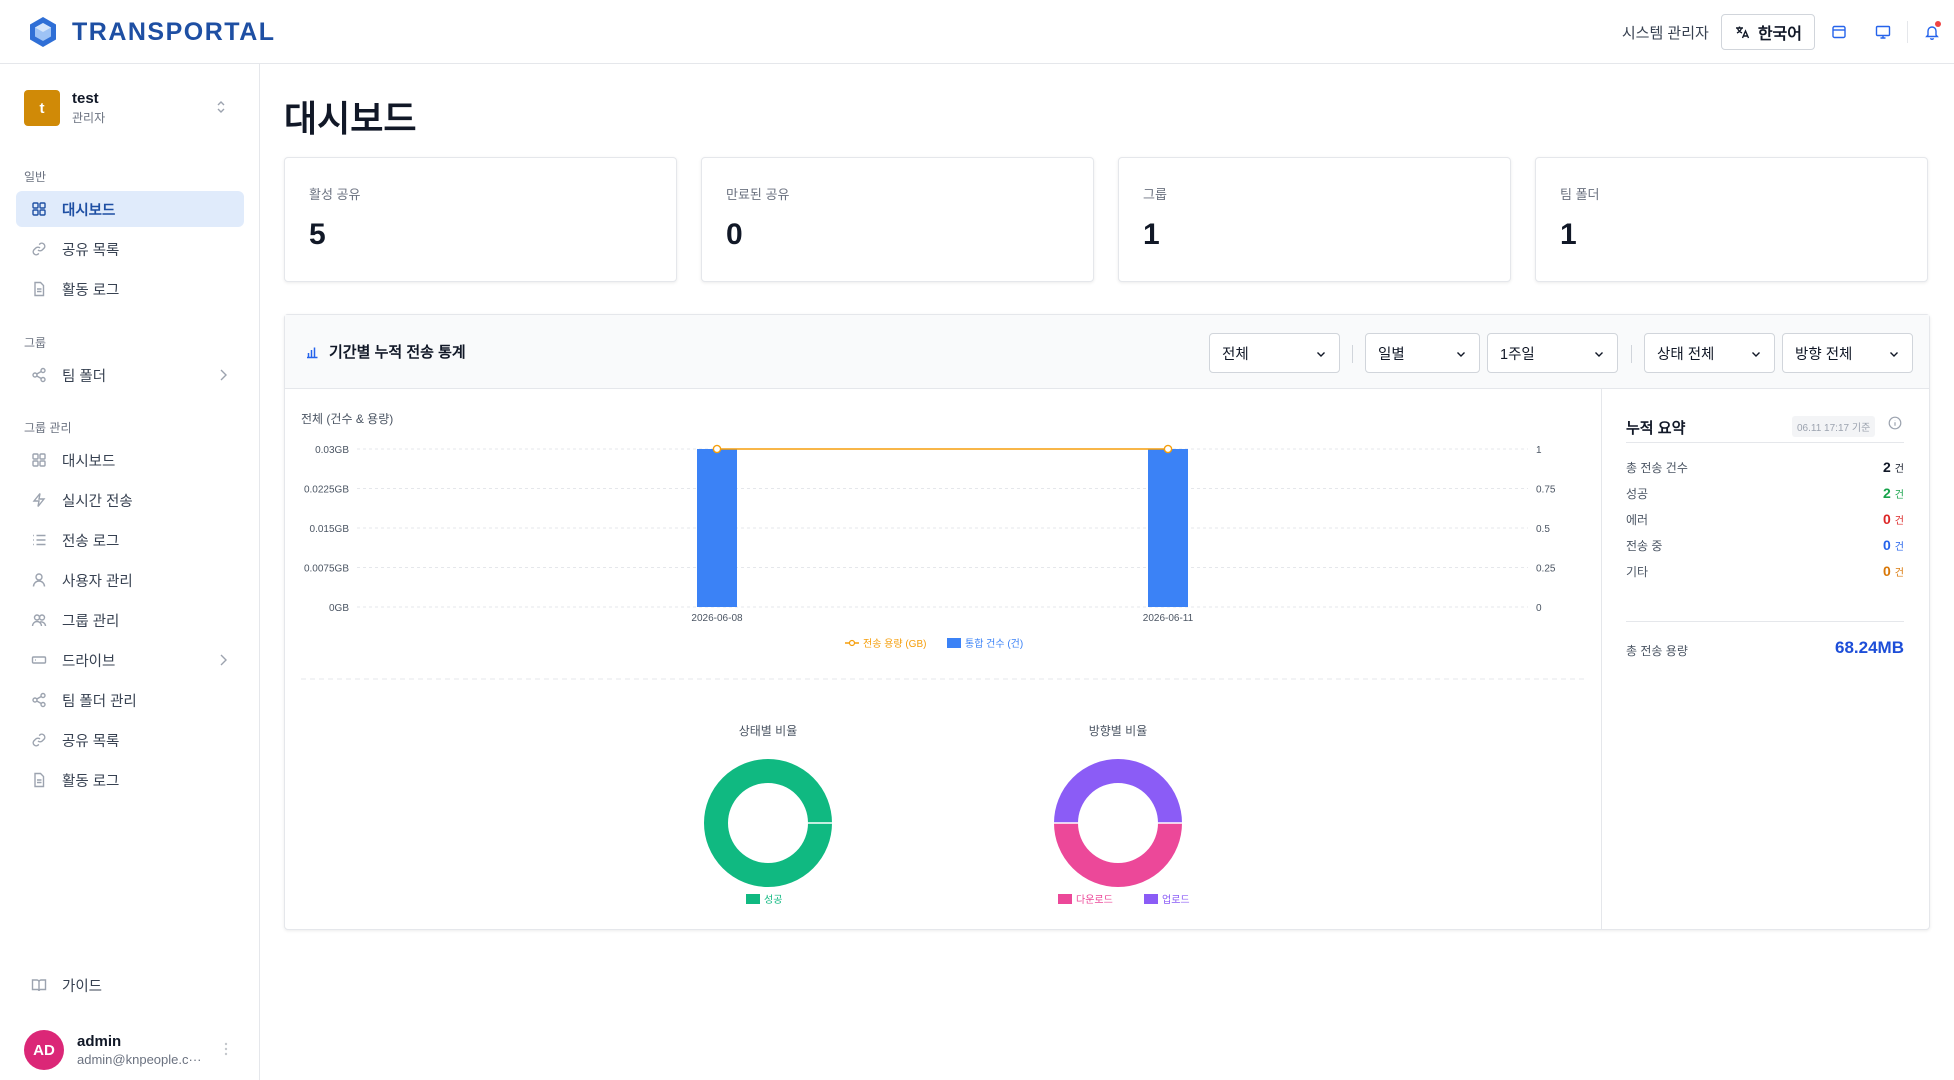 Image resolution: width=1954 pixels, height=1080 pixels. Describe the element at coordinates (1938, 24) in the screenshot. I see `notification-dot` at that location.